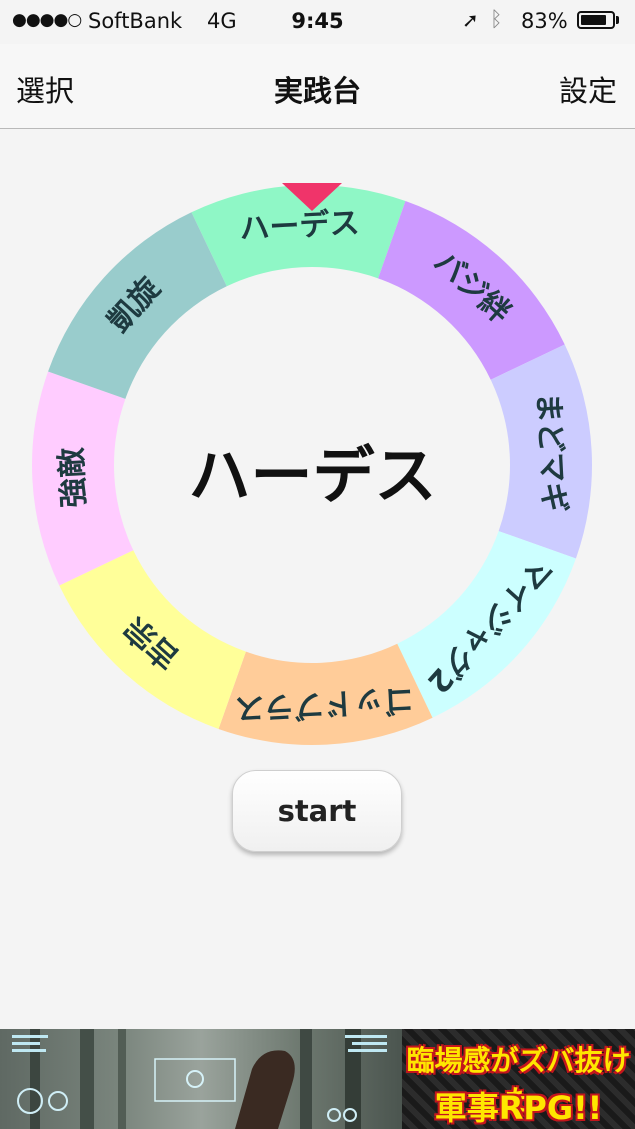  I want to click on battery-nub, so click(617, 20).